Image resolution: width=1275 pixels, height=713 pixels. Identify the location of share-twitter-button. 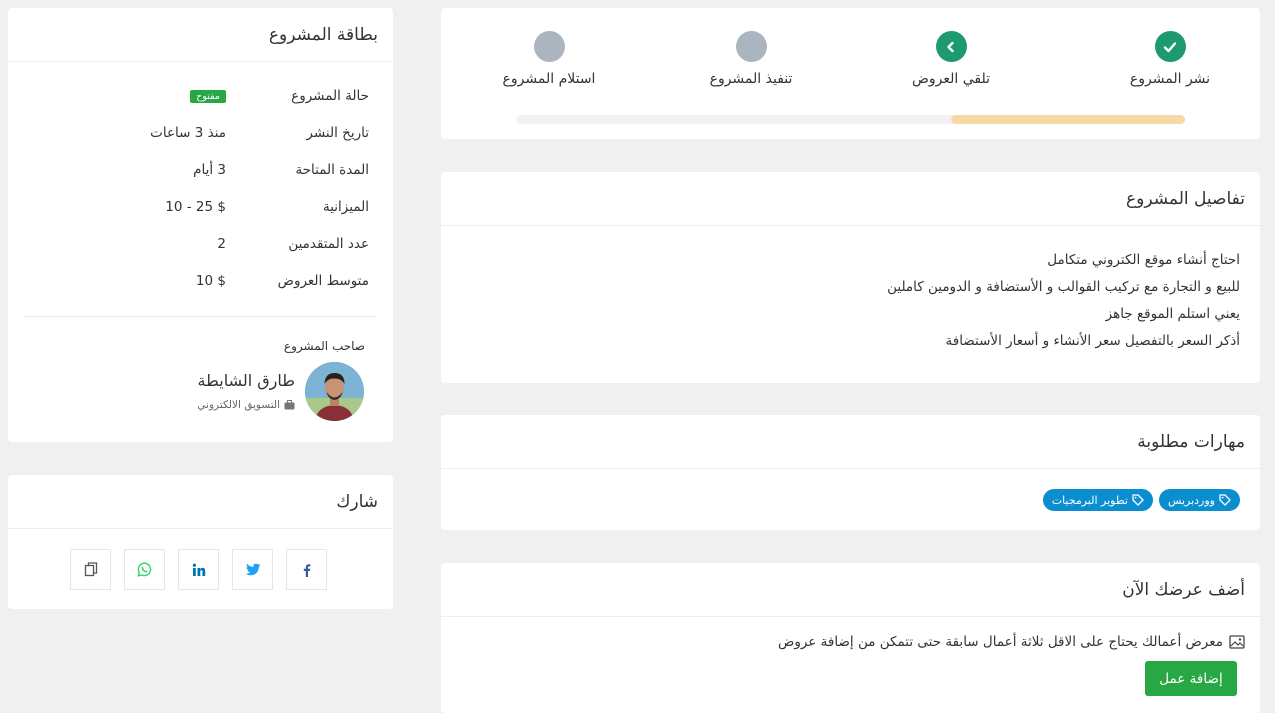
(252, 569).